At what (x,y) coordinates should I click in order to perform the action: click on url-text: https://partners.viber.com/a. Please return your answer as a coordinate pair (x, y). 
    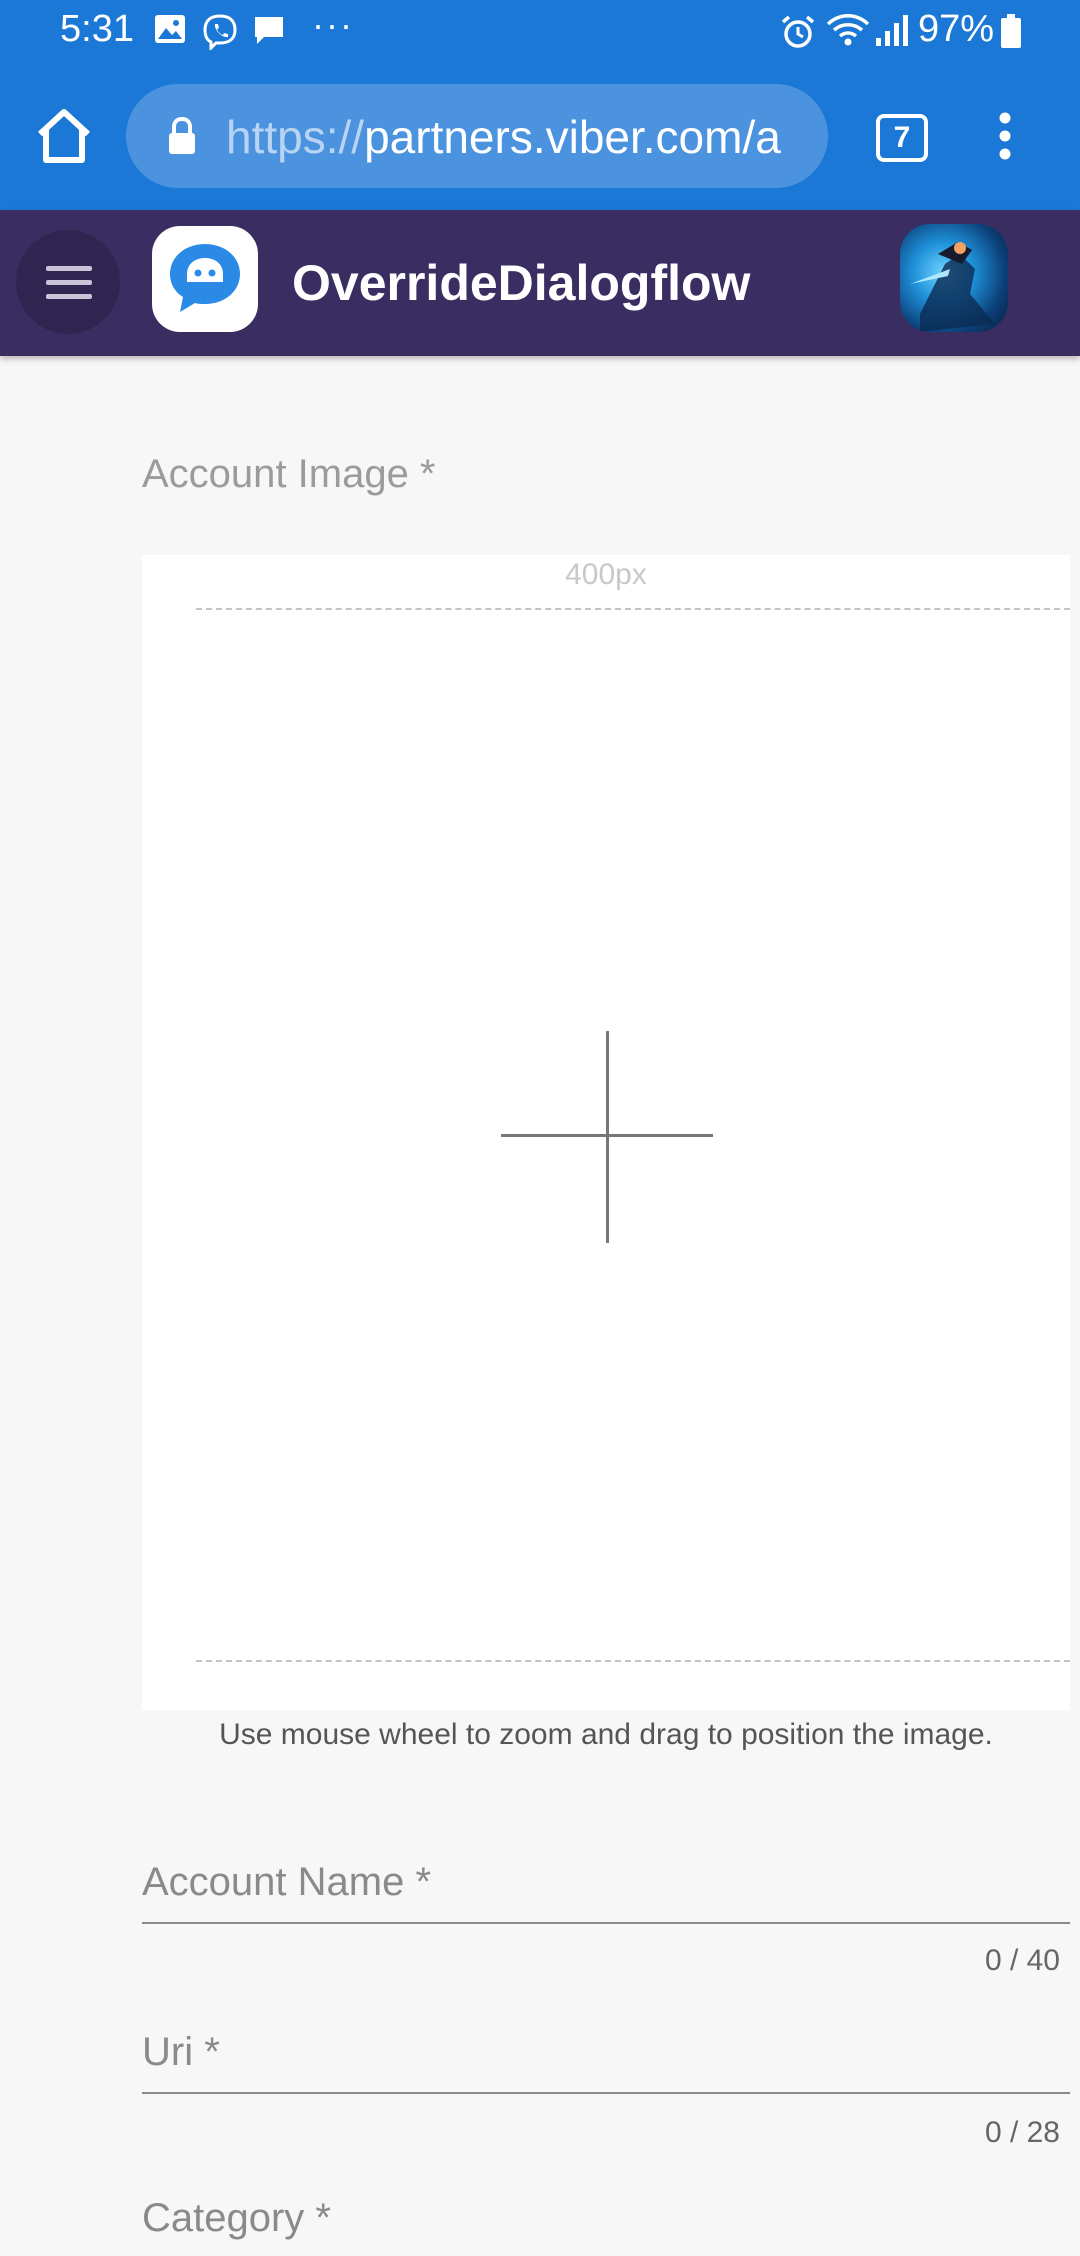
    Looking at the image, I should click on (503, 137).